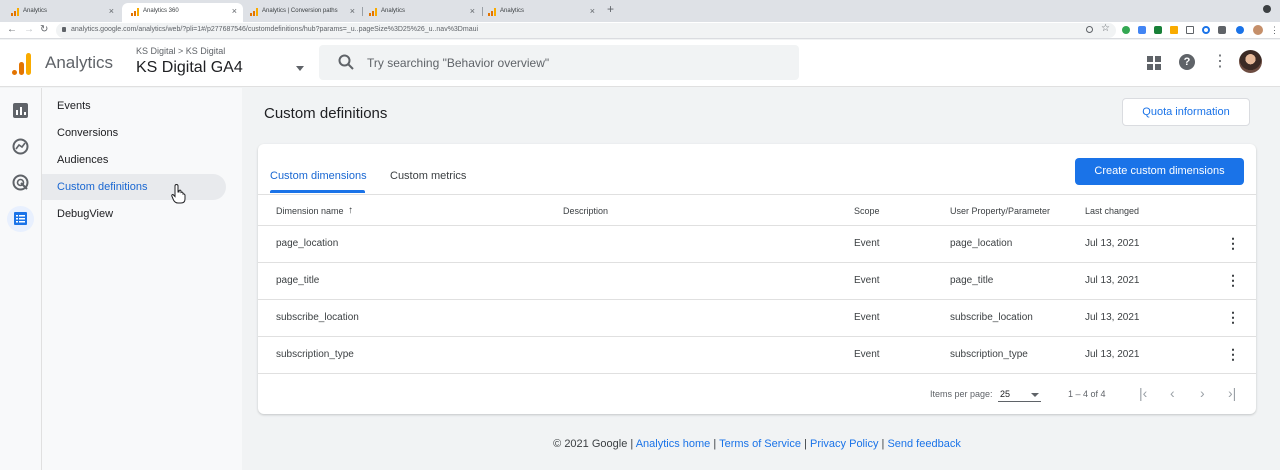 Image resolution: width=1280 pixels, height=470 pixels. Describe the element at coordinates (315, 354) in the screenshot. I see `cell-dimension-name: subscription_type` at that location.